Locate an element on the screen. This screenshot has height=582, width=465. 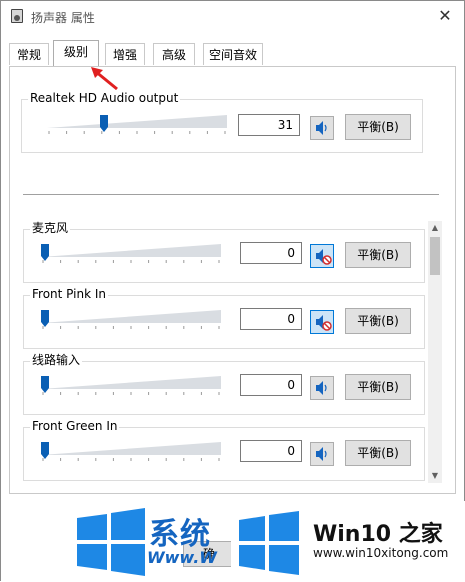
tab-enhancements: 增强 is located at coordinates (125, 54).